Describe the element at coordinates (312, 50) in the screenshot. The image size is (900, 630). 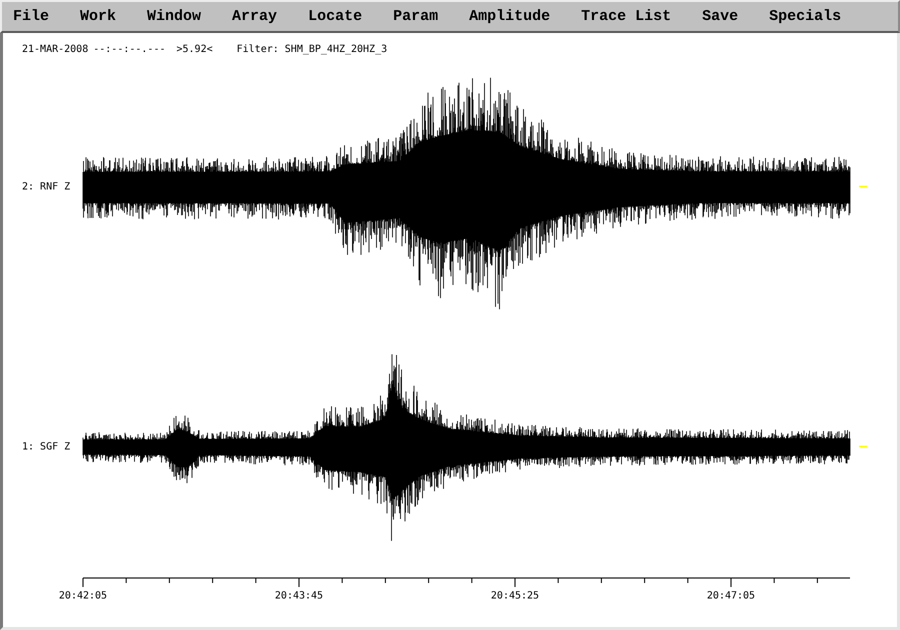
I see `filter-label: Filter: SHM_BP_4HZ_20HZ_3` at that location.